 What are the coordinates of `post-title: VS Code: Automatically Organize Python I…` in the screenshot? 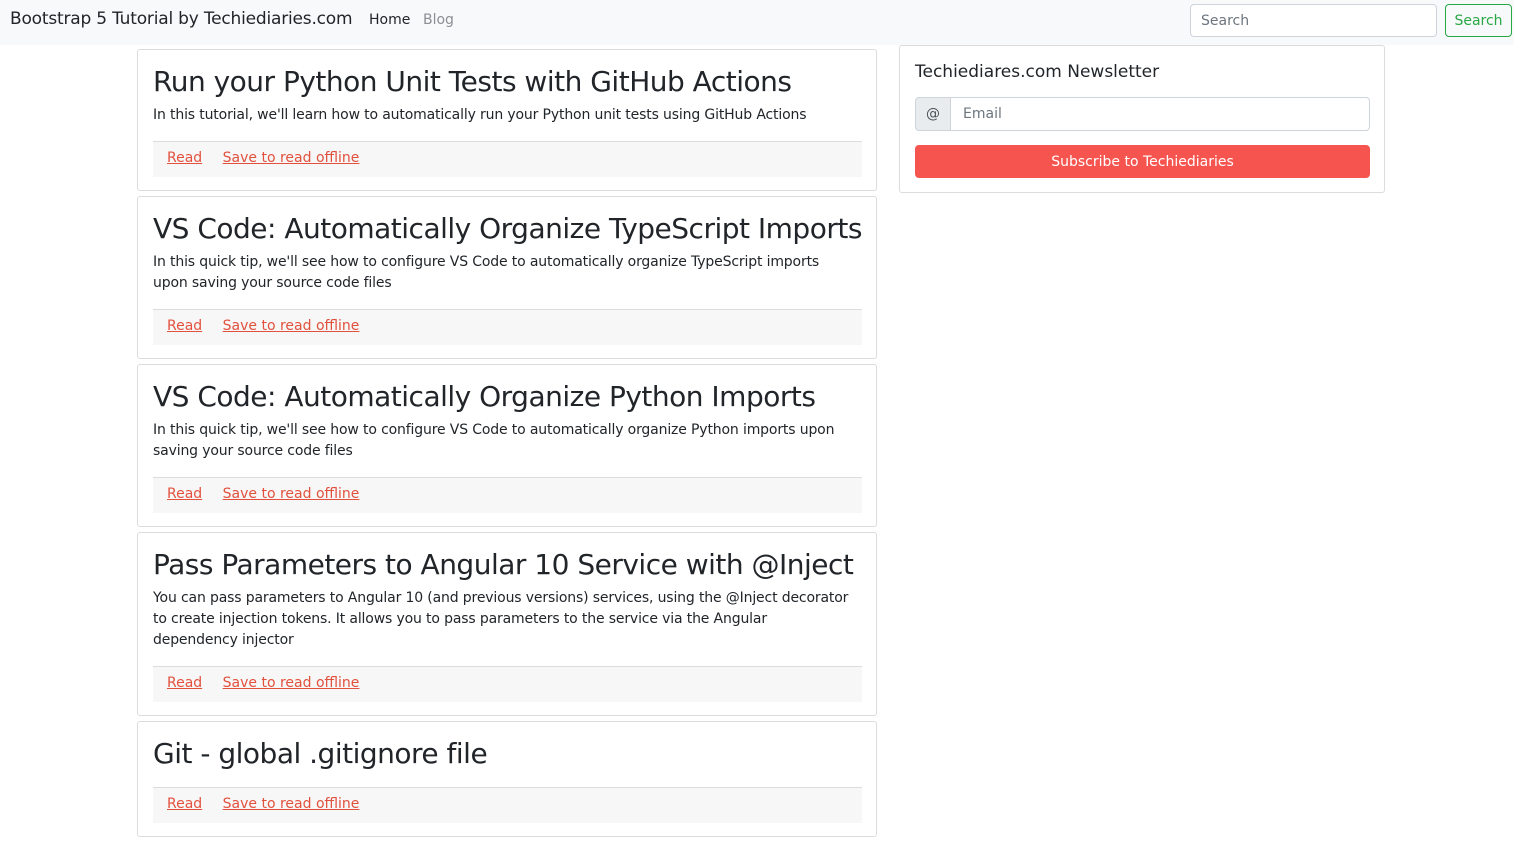 It's located at (484, 396).